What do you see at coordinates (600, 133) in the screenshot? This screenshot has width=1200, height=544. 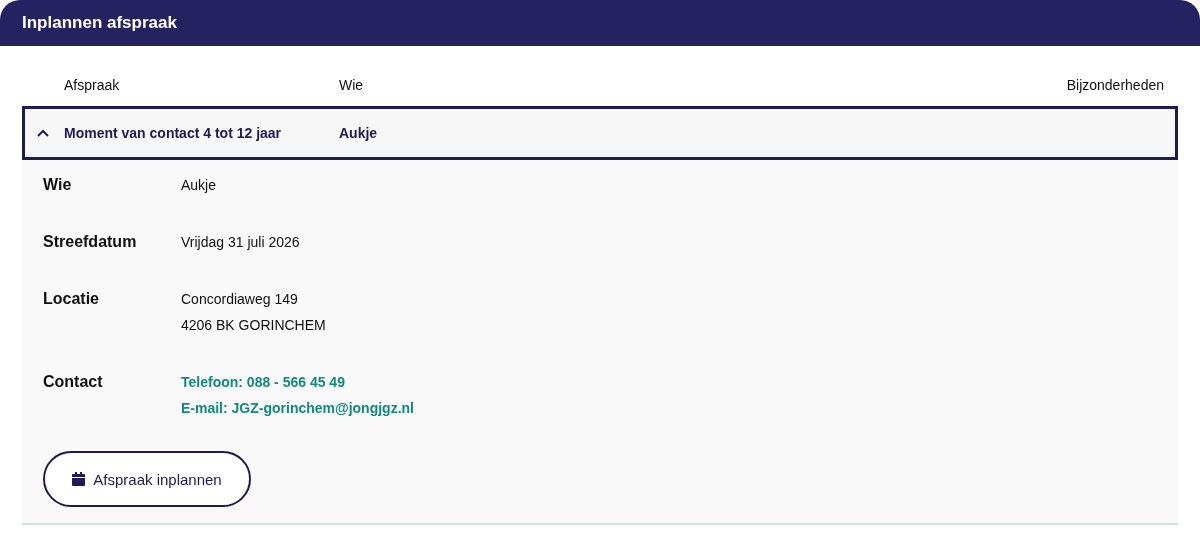 I see `appointment-row: Moment van contact 4 tot 12 jaar Aukje` at bounding box center [600, 133].